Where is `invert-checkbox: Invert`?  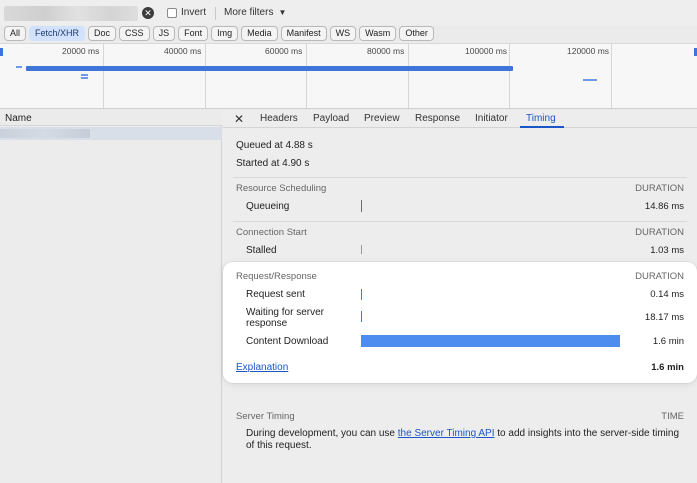 invert-checkbox: Invert is located at coordinates (186, 12).